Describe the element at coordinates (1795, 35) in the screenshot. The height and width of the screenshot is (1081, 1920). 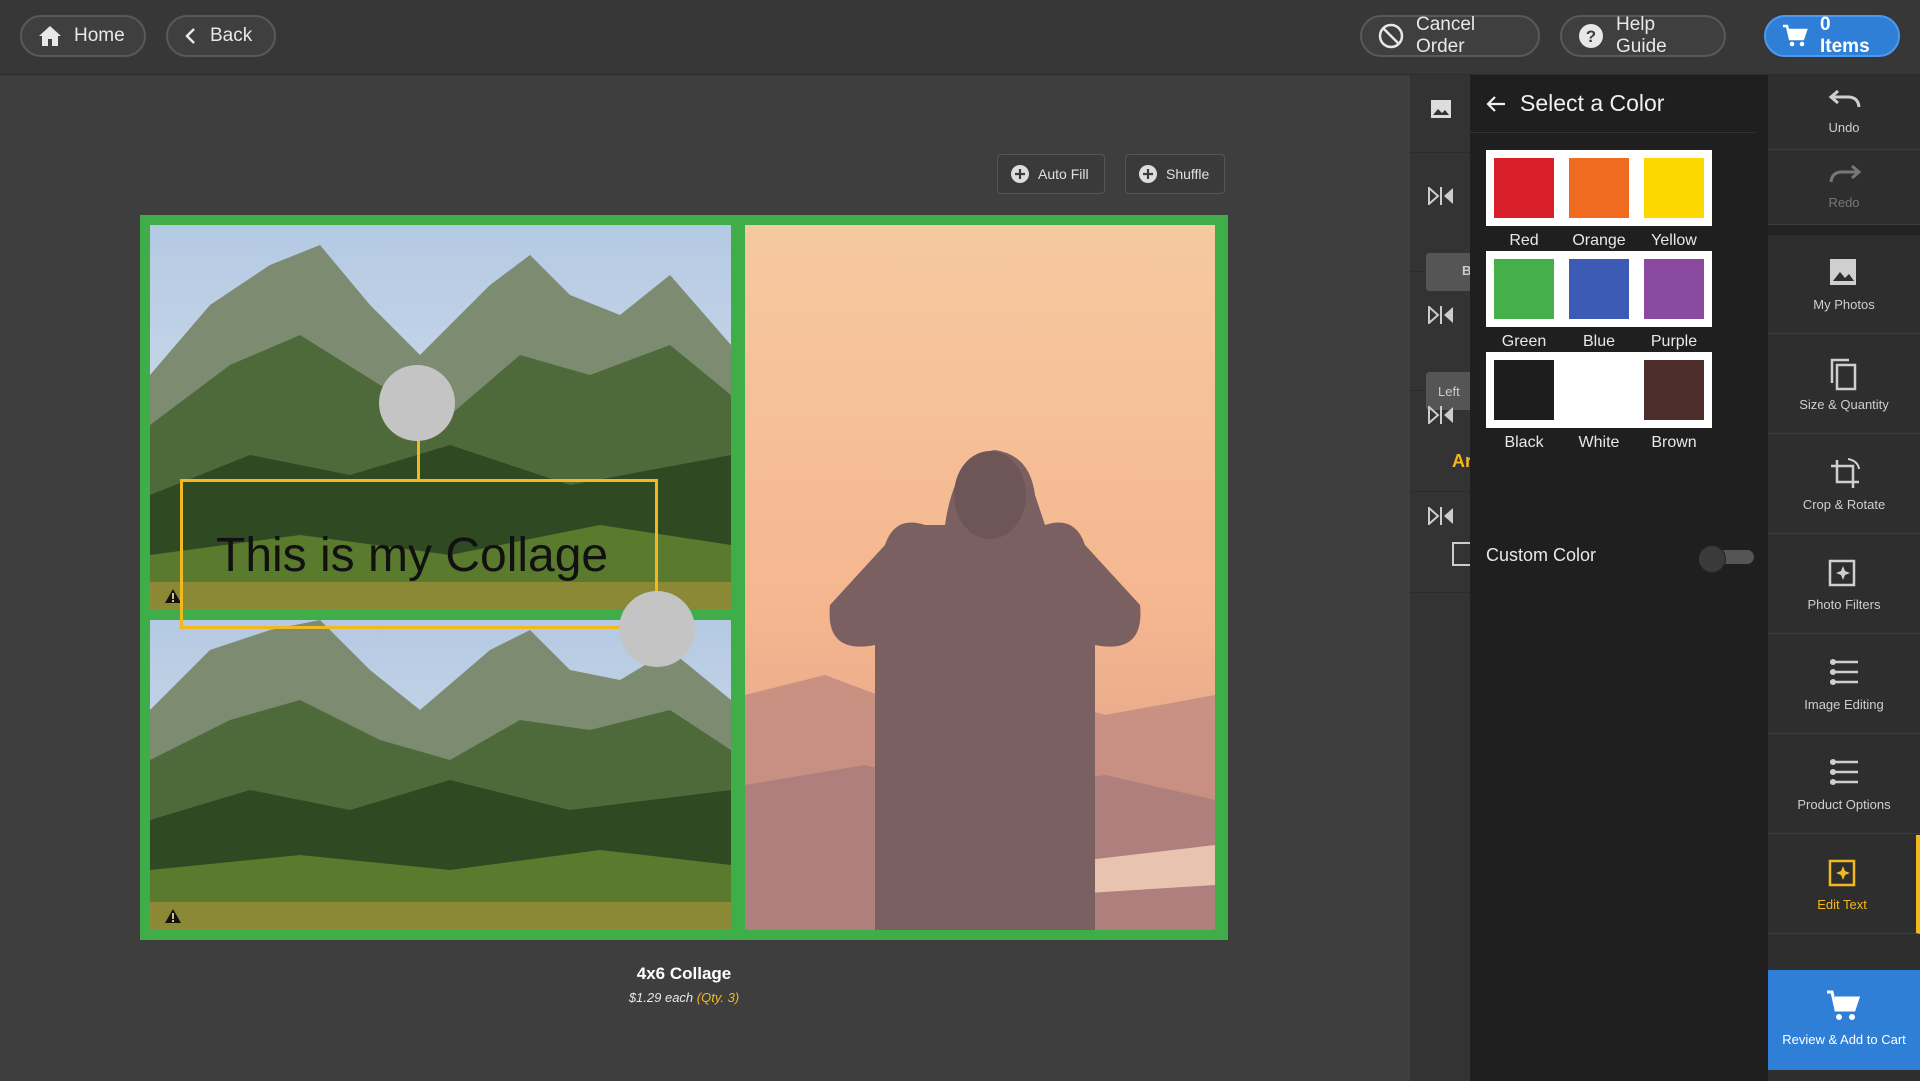
I see `cart-icon` at that location.